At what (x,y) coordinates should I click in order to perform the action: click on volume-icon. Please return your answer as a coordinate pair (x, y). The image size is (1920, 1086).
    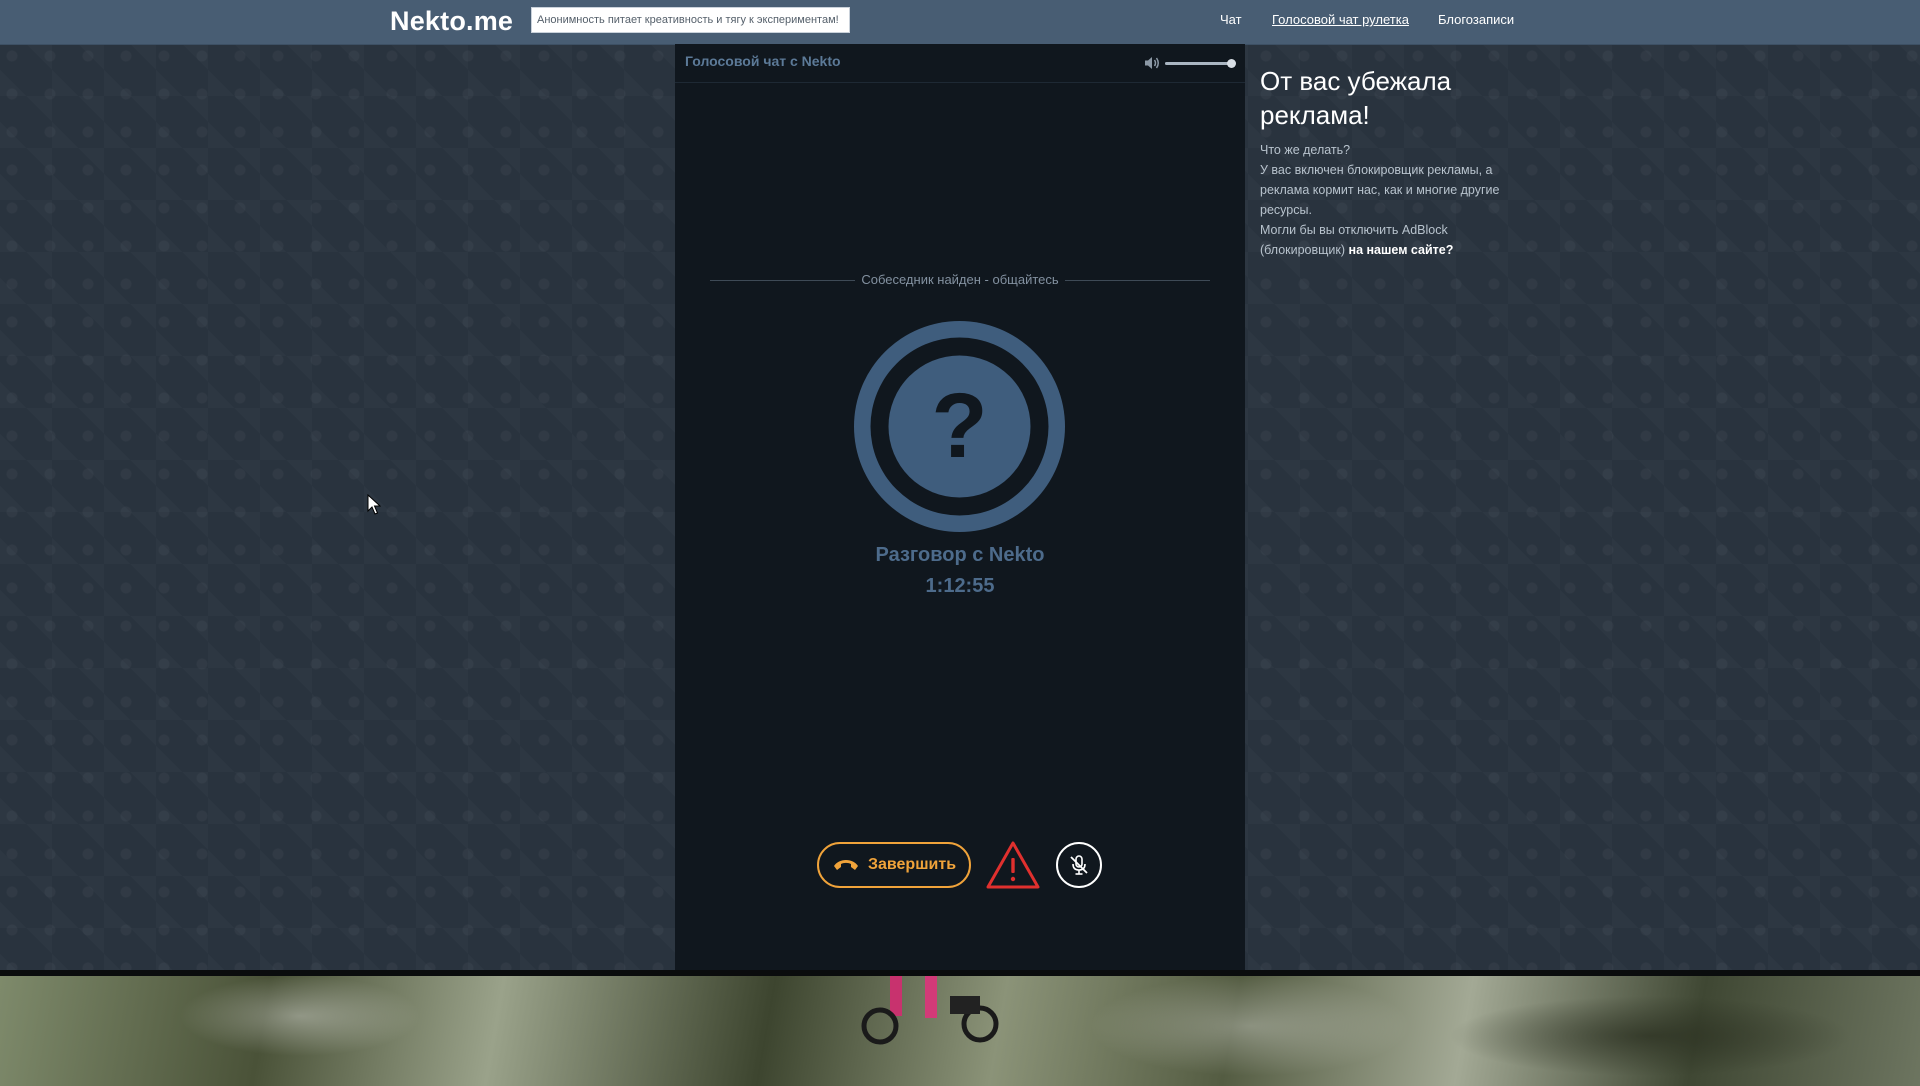
    Looking at the image, I should click on (1152, 63).